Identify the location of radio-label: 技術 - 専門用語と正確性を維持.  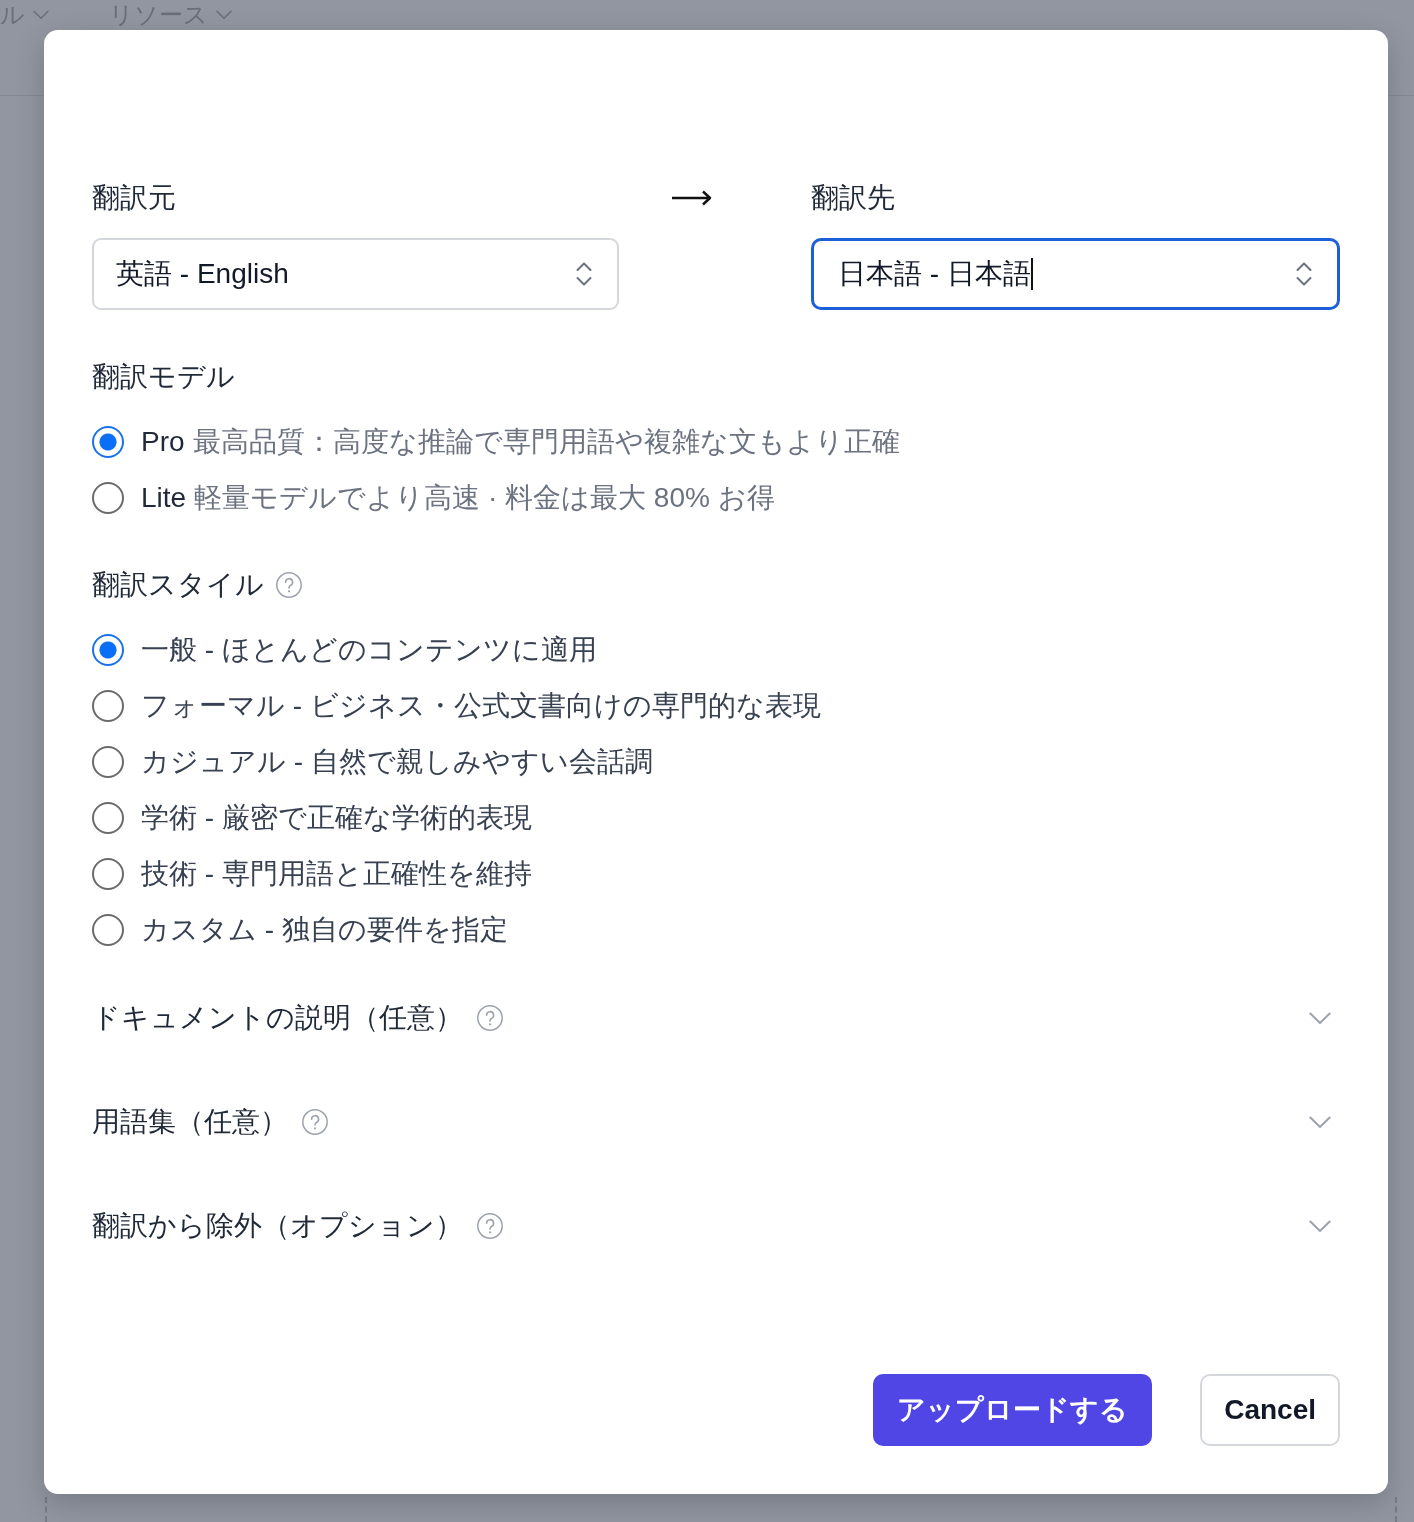
(336, 874).